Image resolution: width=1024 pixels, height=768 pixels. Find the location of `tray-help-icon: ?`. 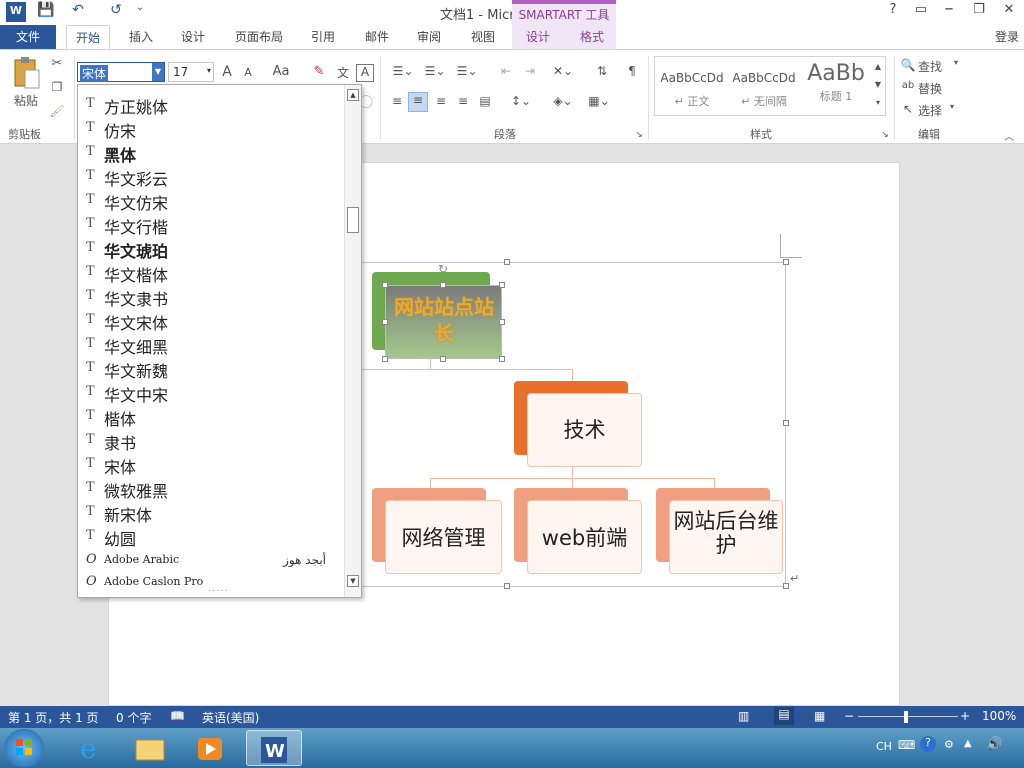

tray-help-icon: ? is located at coordinates (928, 744).